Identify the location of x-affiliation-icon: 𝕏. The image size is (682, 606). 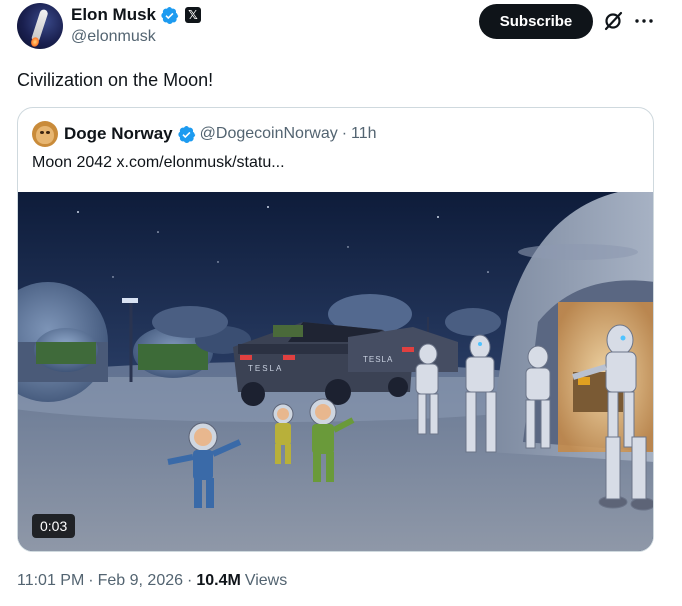
(193, 15).